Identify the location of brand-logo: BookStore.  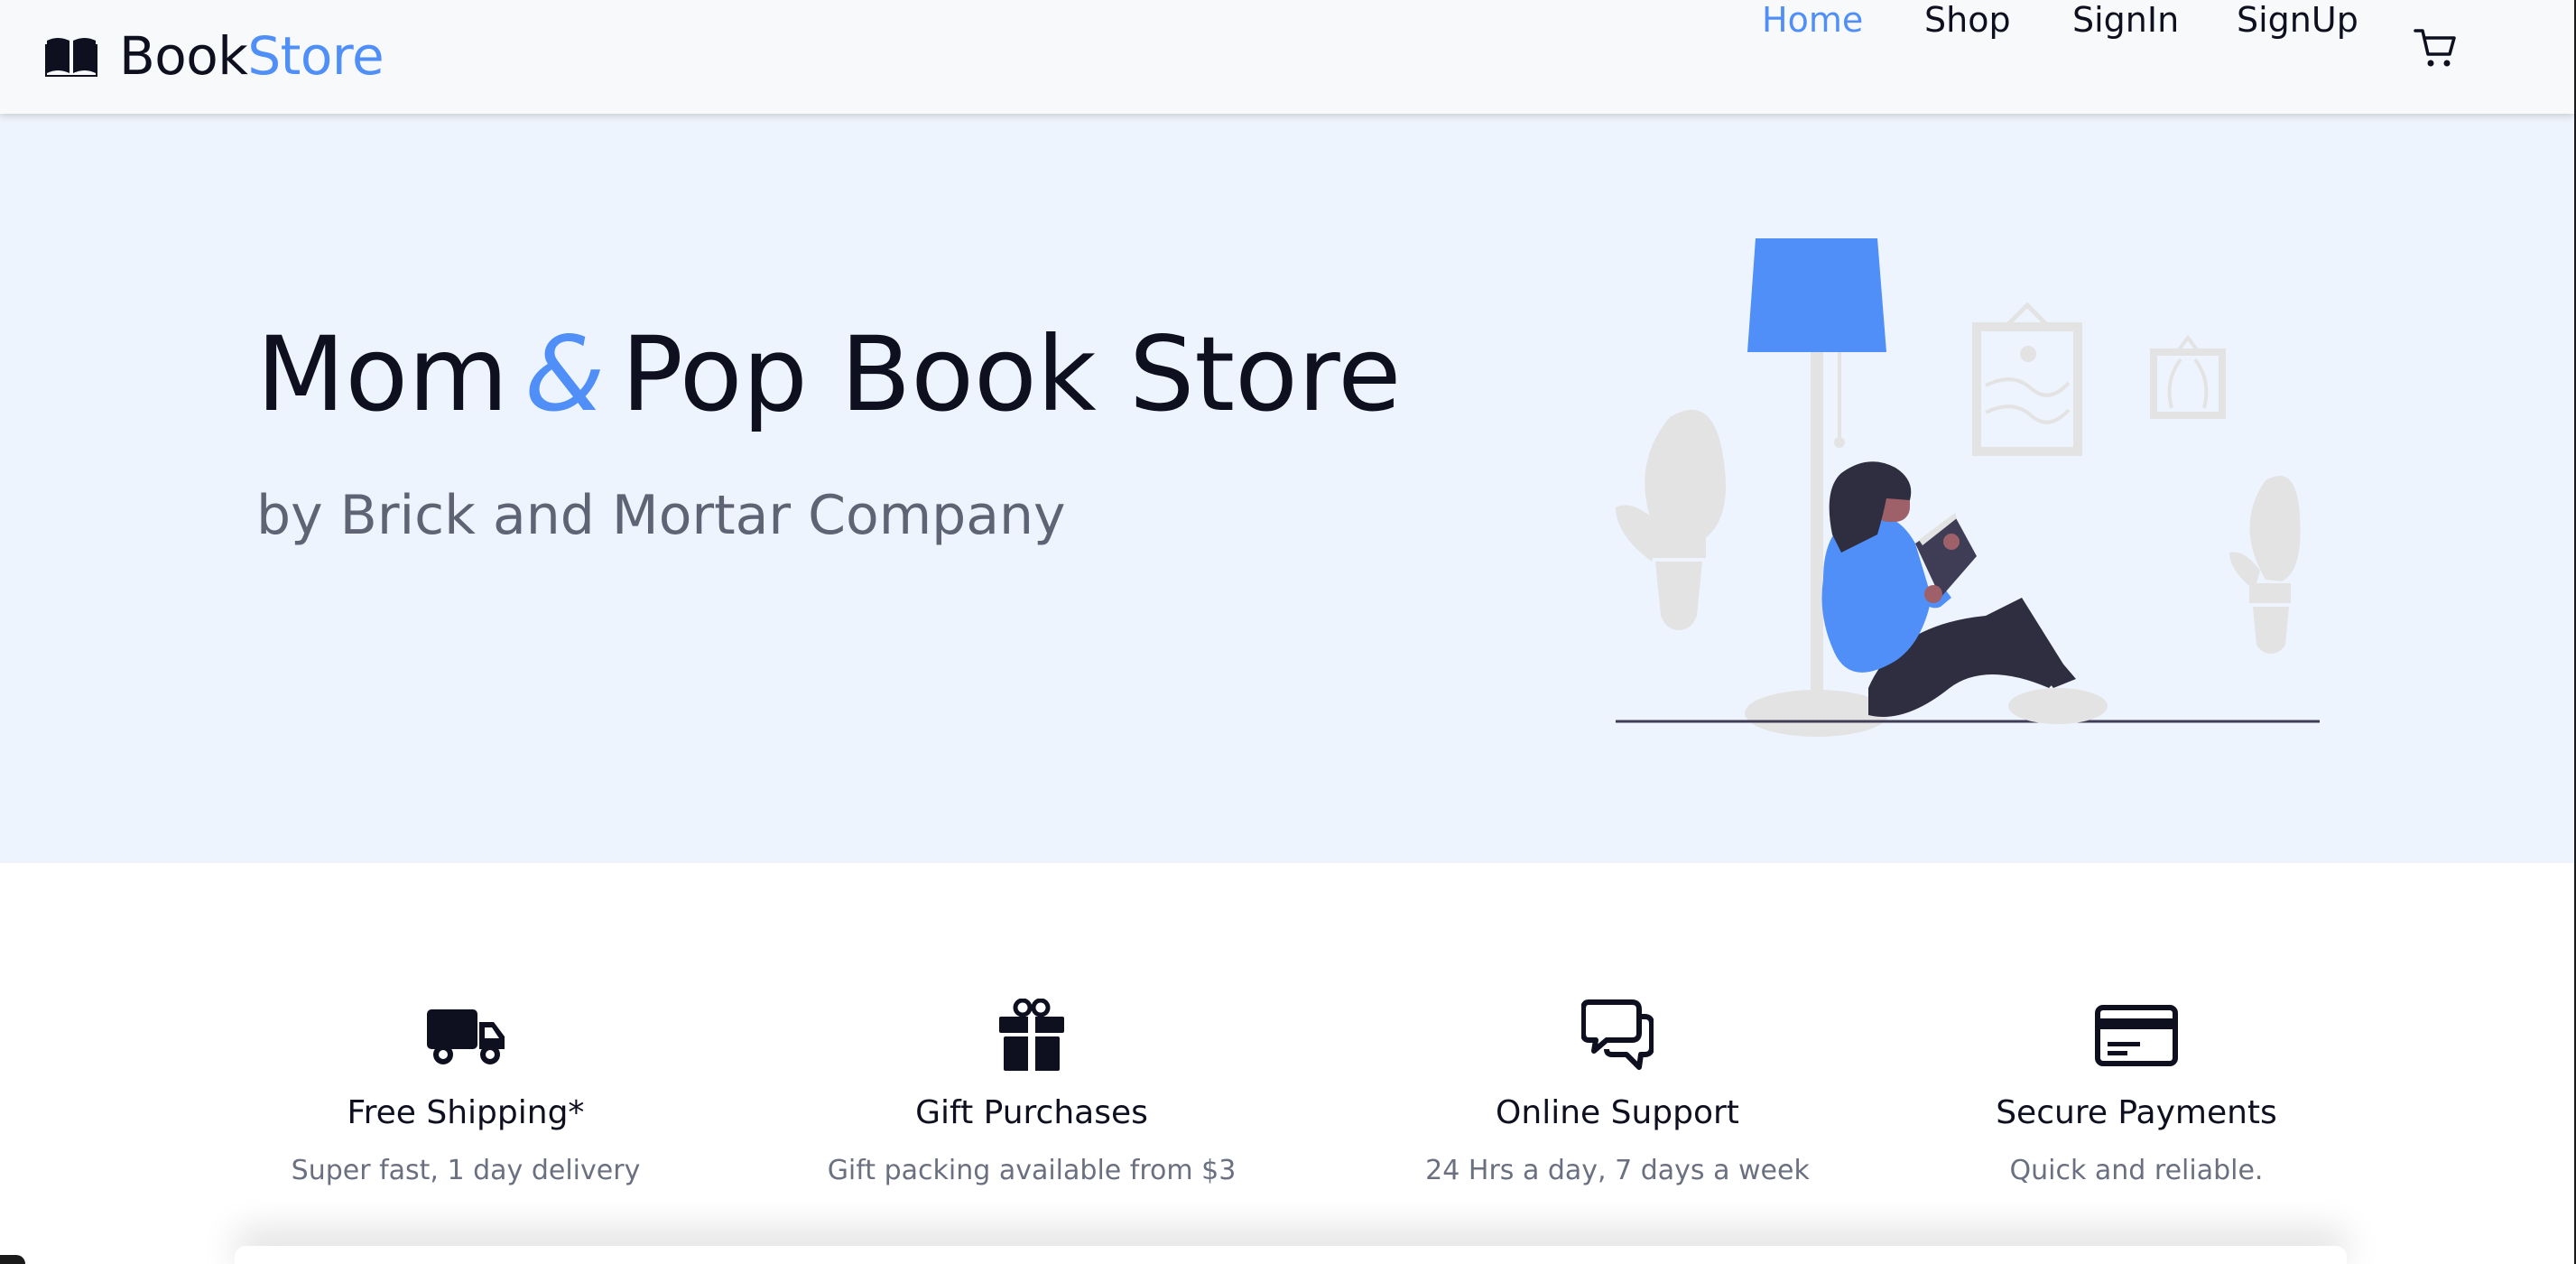
(215, 56).